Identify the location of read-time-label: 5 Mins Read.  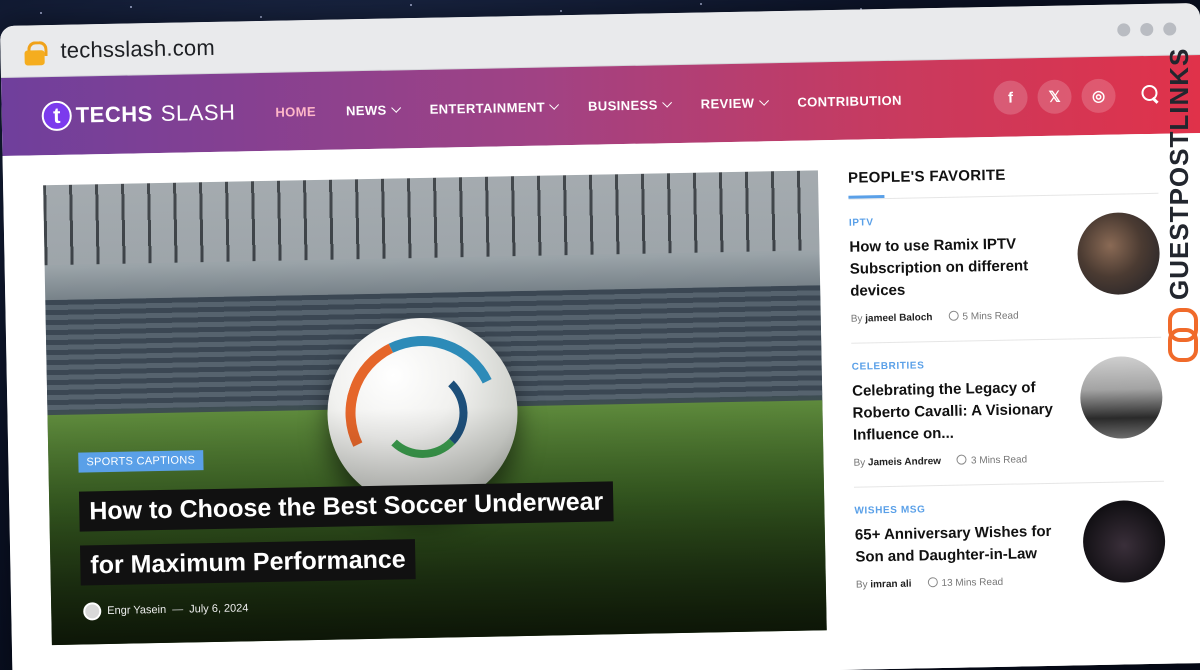
(990, 316).